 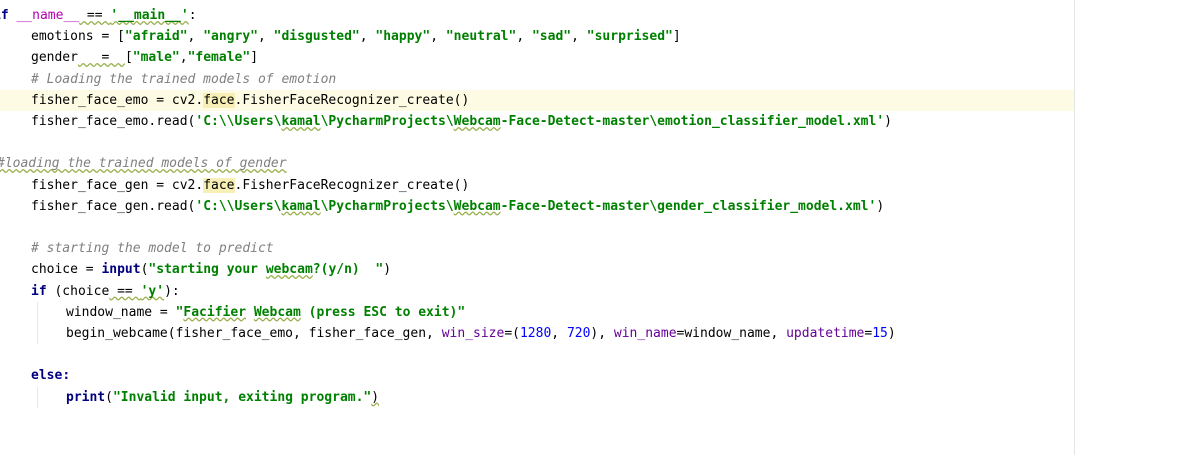 I want to click on code-token: face, so click(x=219, y=185).